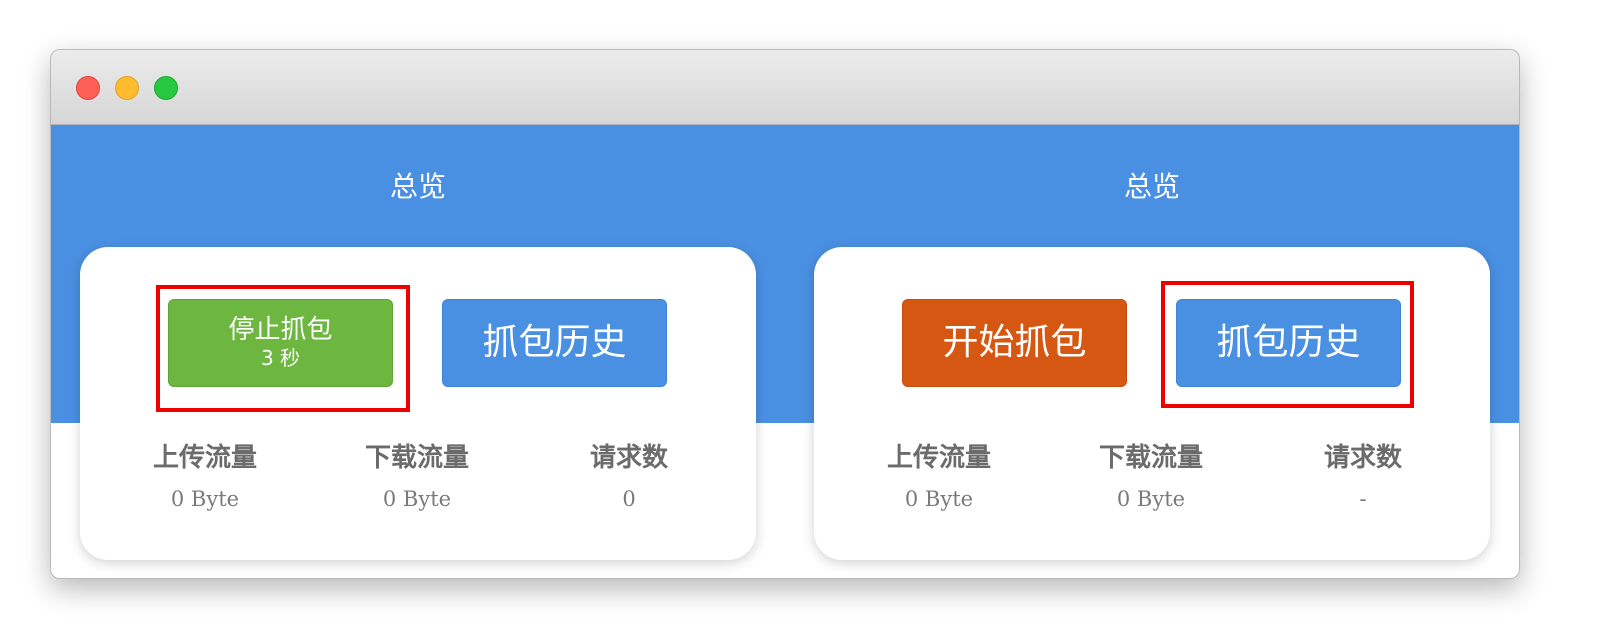 The image size is (1602, 641). Describe the element at coordinates (785, 87) in the screenshot. I see `title-bar` at that location.